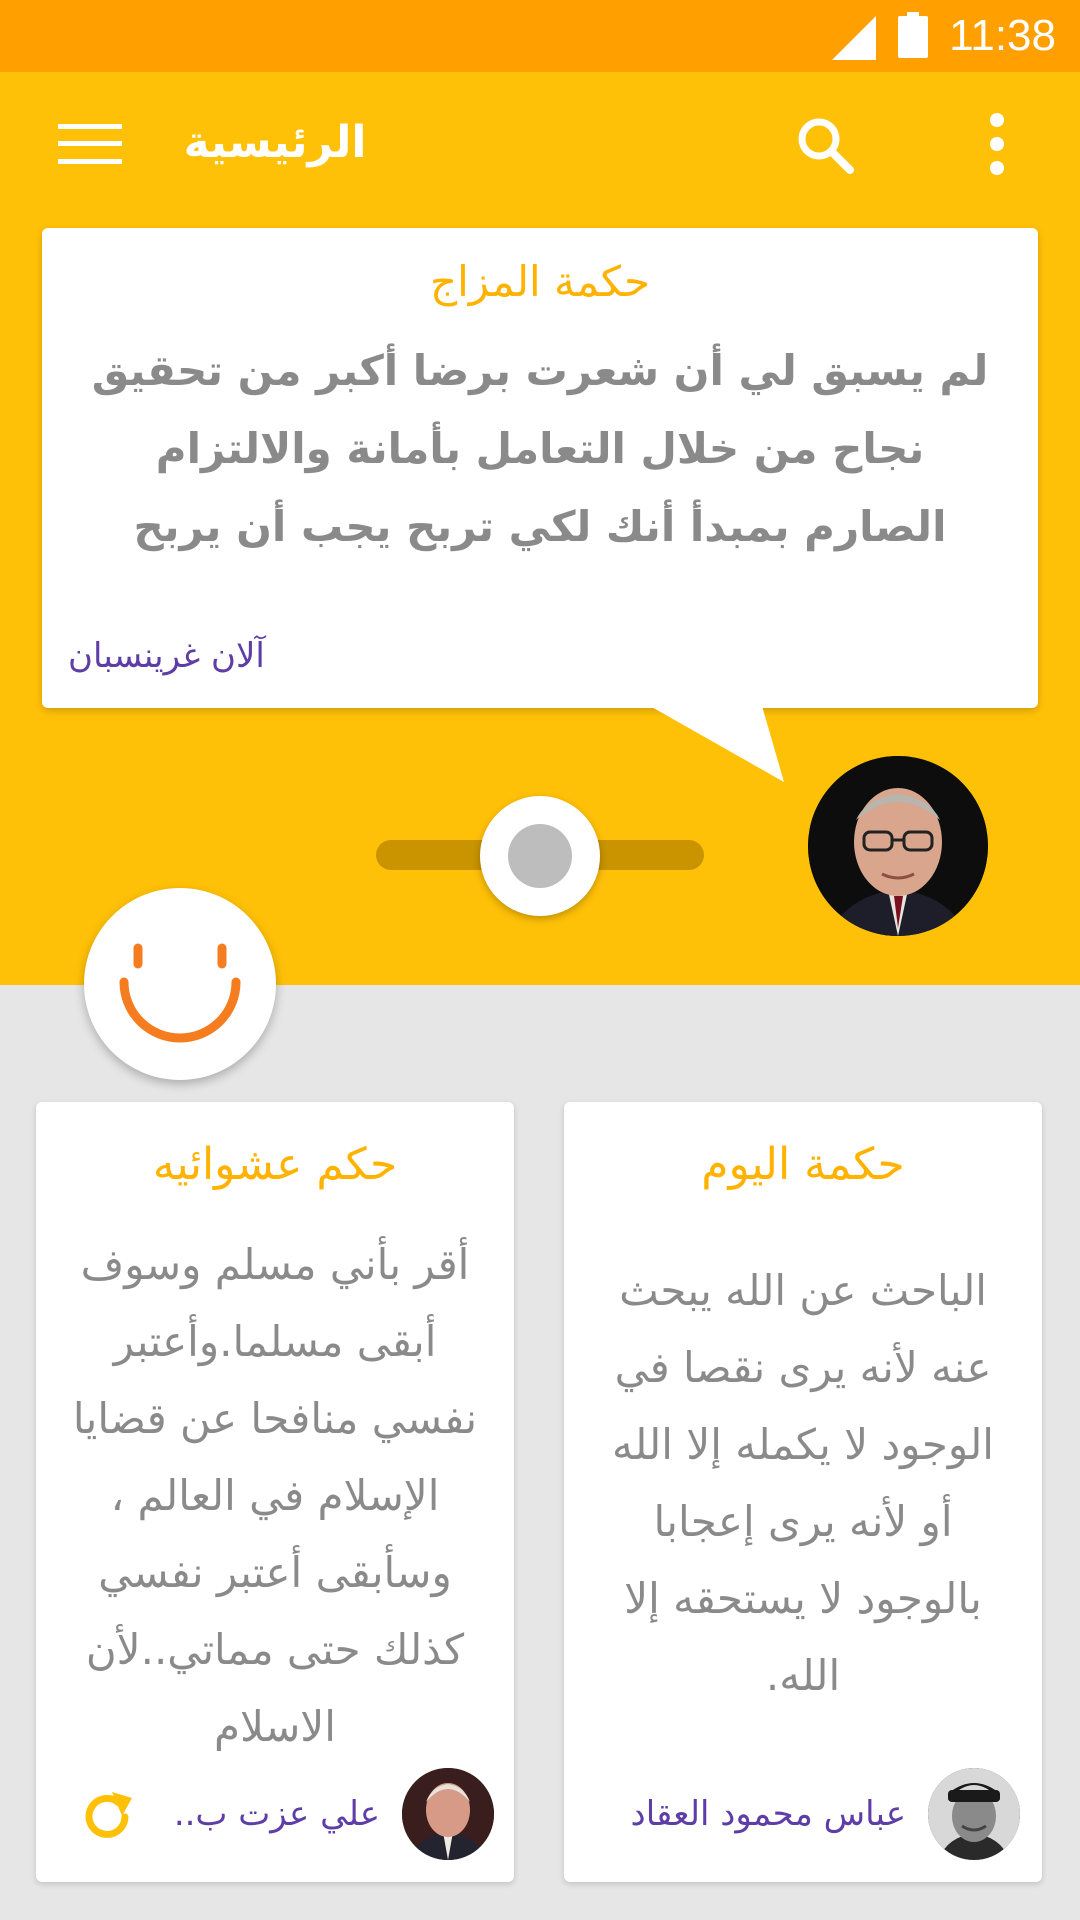 This screenshot has height=1920, width=1080. What do you see at coordinates (803, 1164) in the screenshot?
I see `daily-quote-title: حكمة اليوم` at bounding box center [803, 1164].